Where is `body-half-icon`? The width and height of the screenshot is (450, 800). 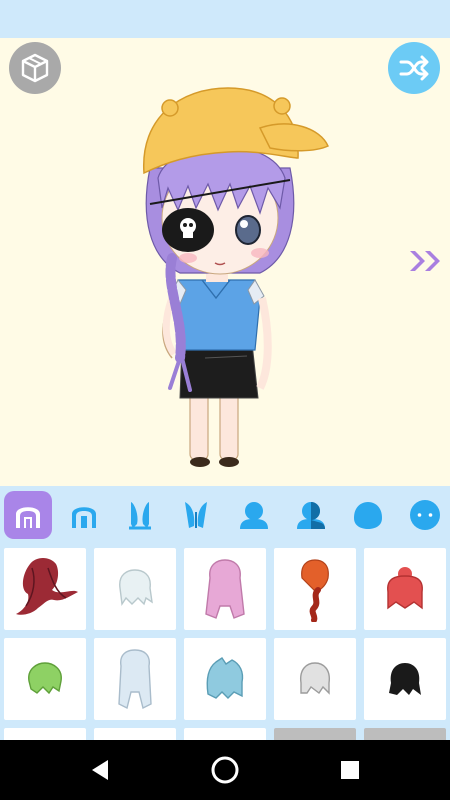
body-half-icon is located at coordinates (311, 515).